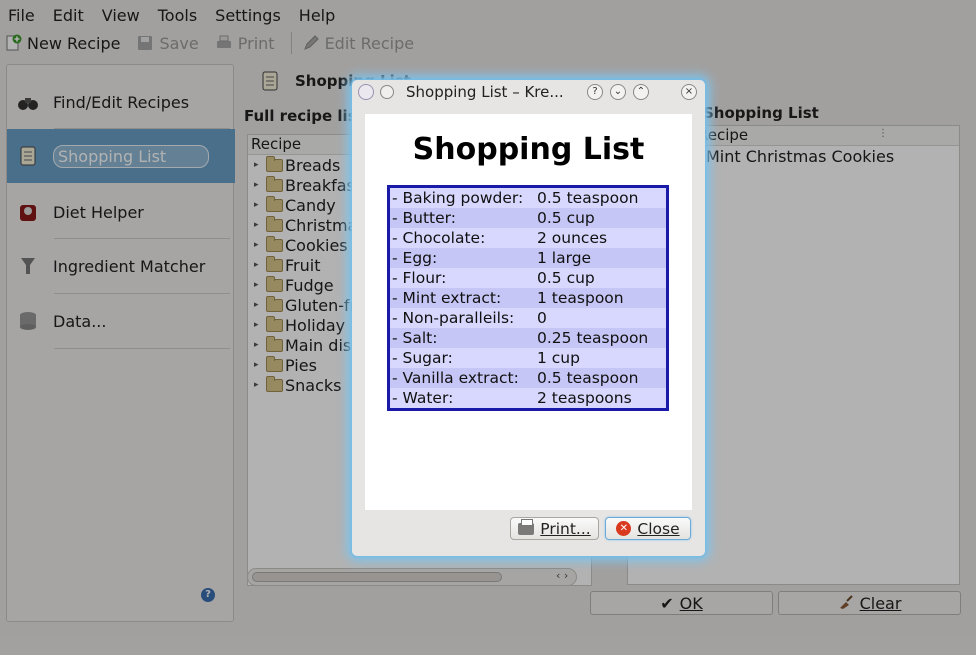 The image size is (976, 655). What do you see at coordinates (415, 338) in the screenshot?
I see `ingredient-name: - Salt:` at bounding box center [415, 338].